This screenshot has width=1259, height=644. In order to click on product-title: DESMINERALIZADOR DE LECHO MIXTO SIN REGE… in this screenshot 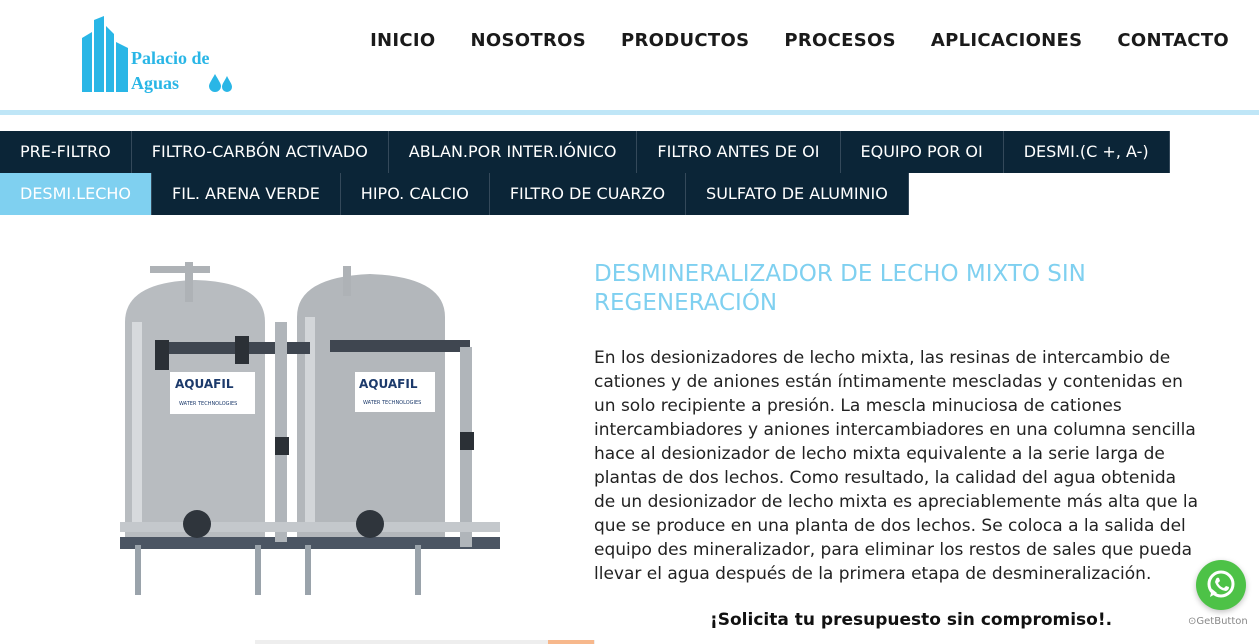, I will do `click(840, 288)`.